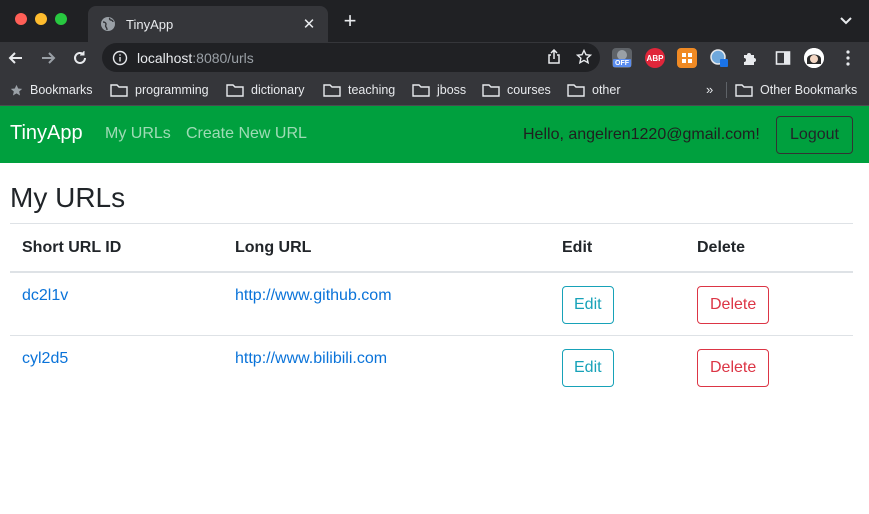 The height and width of the screenshot is (514, 869). I want to click on column-header-short-url: Short URL ID, so click(116, 248).